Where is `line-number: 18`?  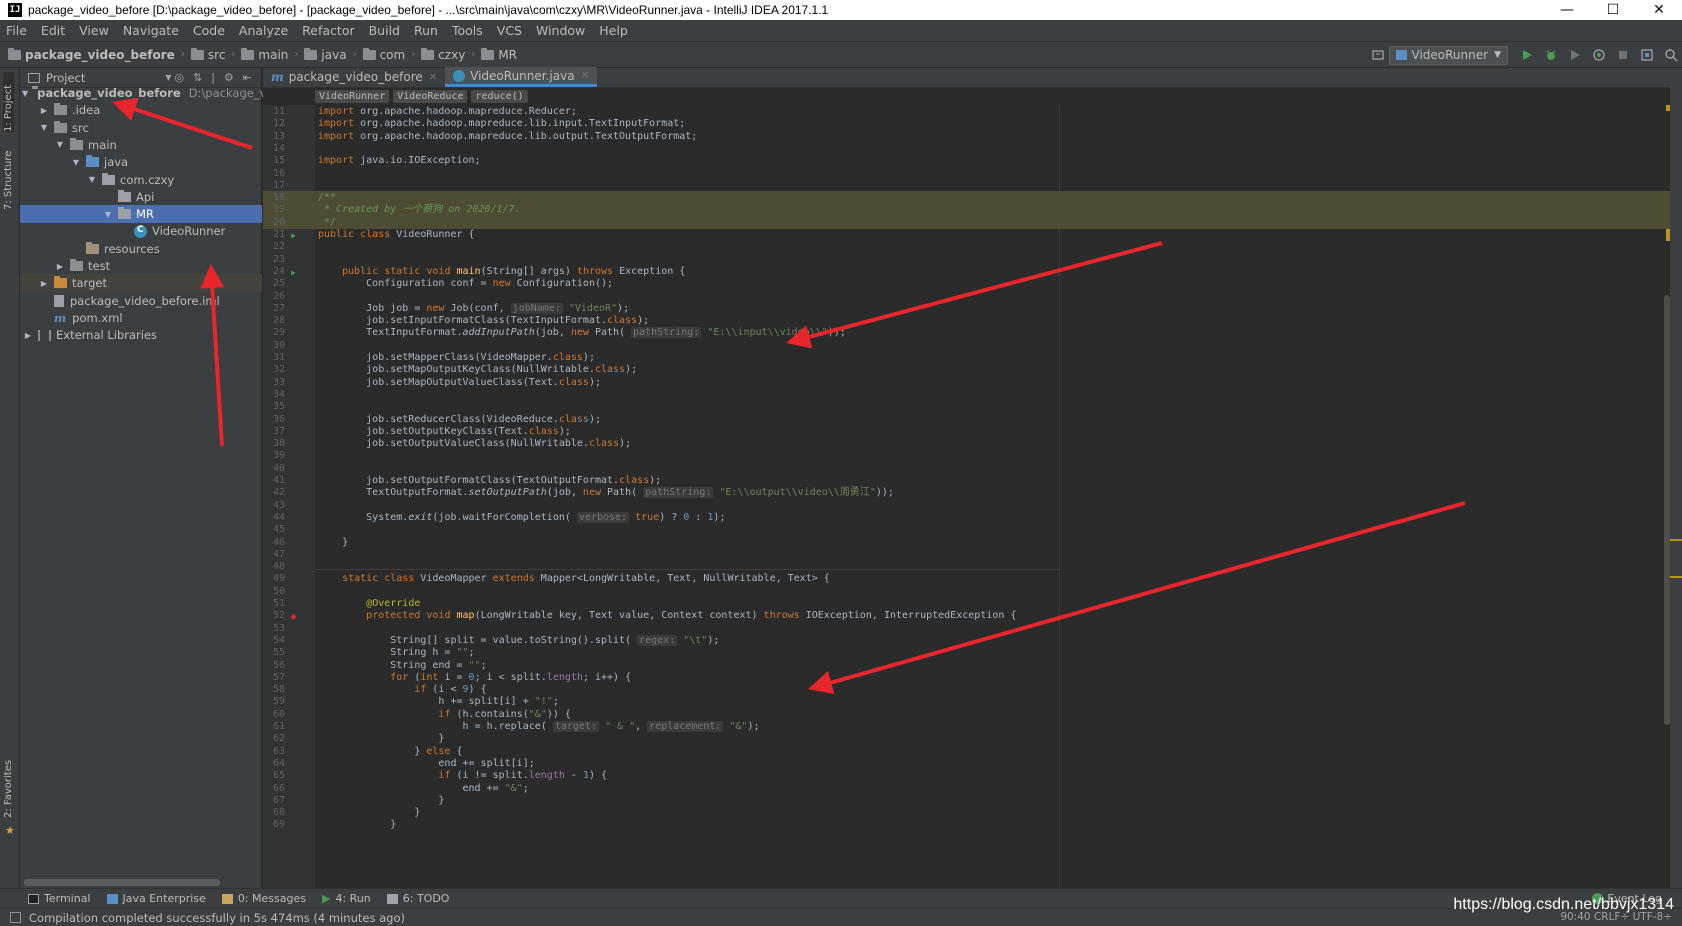
line-number: 18 is located at coordinates (274, 197).